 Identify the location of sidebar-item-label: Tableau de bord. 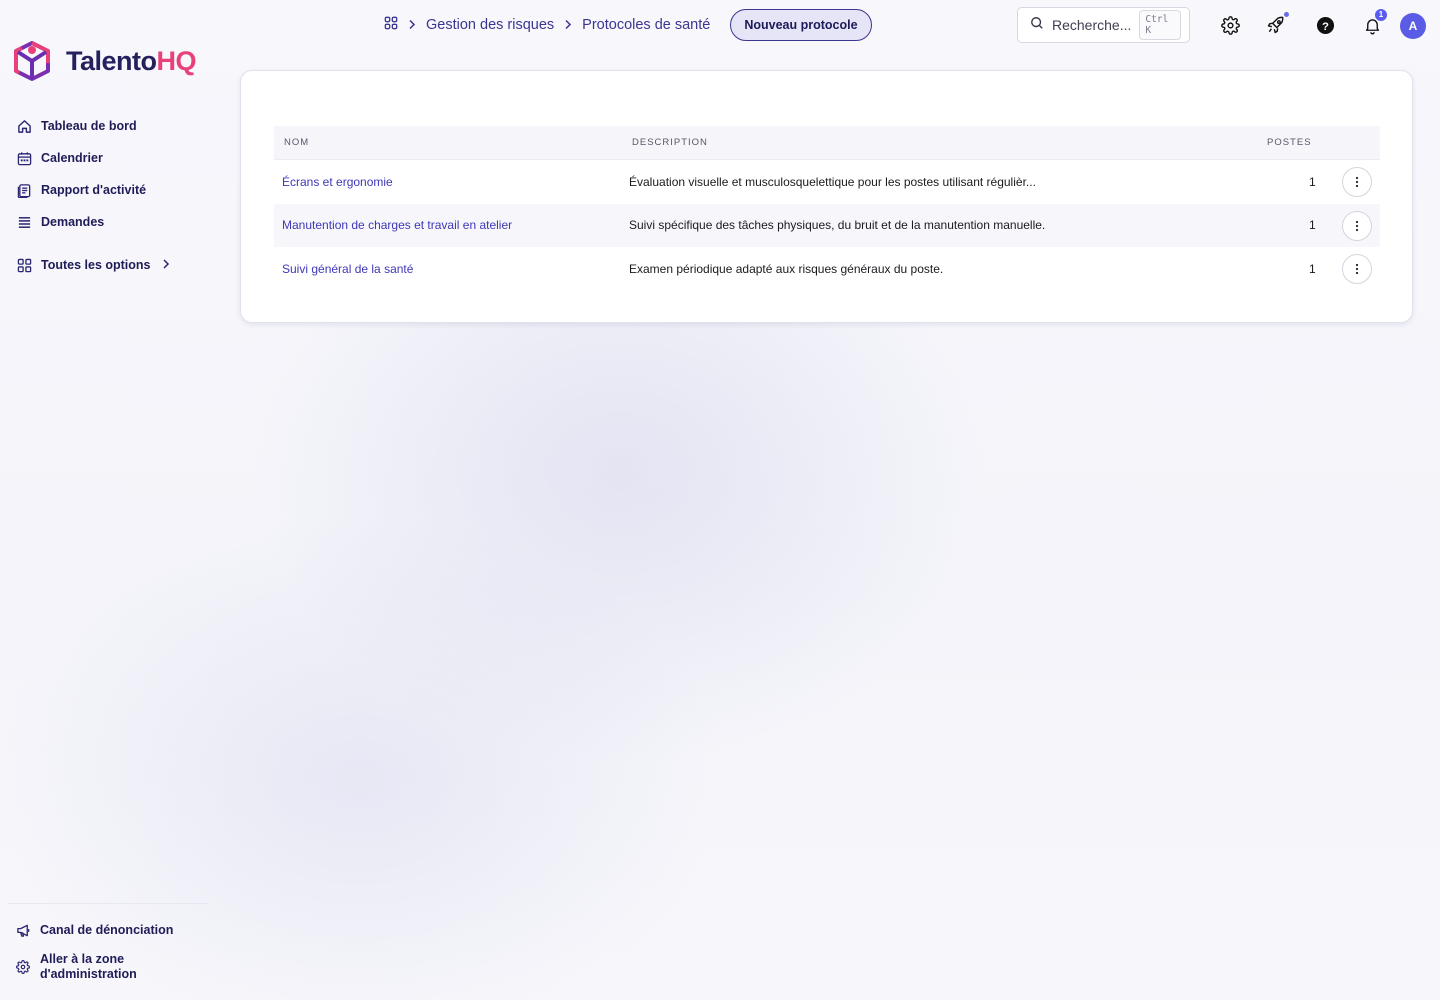
(89, 126).